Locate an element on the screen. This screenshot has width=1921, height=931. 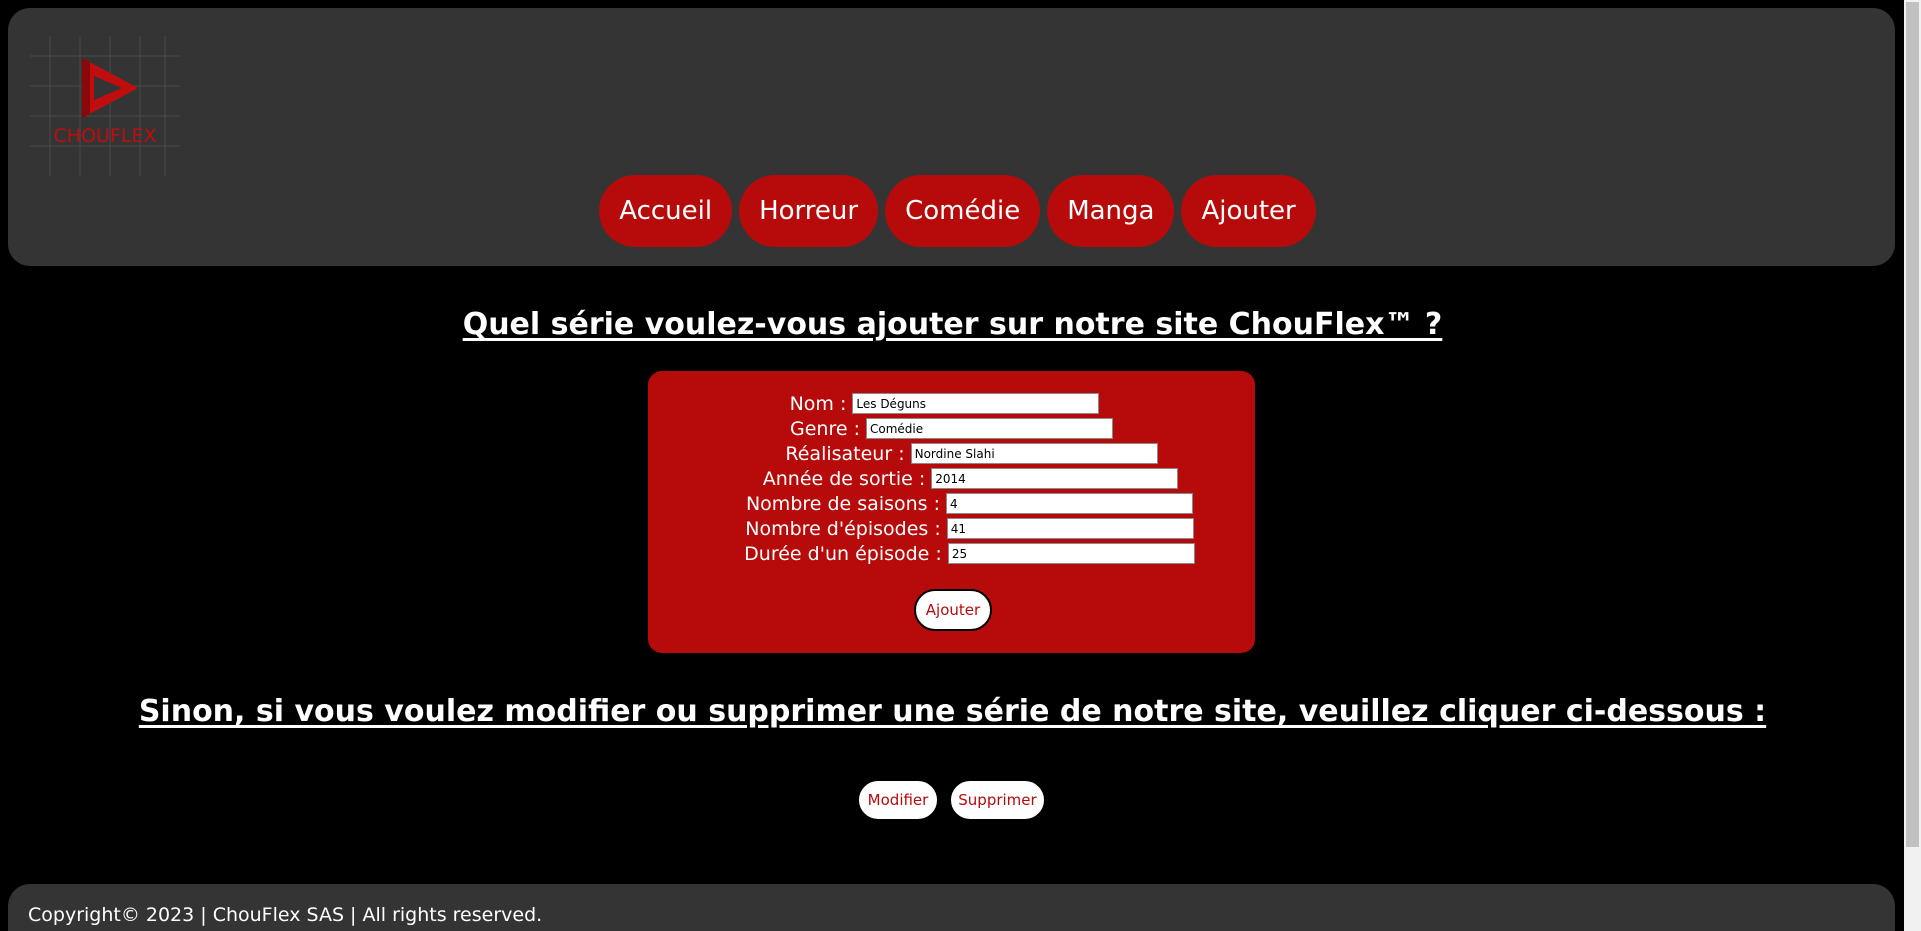
submit-button: Ajouter is located at coordinates (953, 610).